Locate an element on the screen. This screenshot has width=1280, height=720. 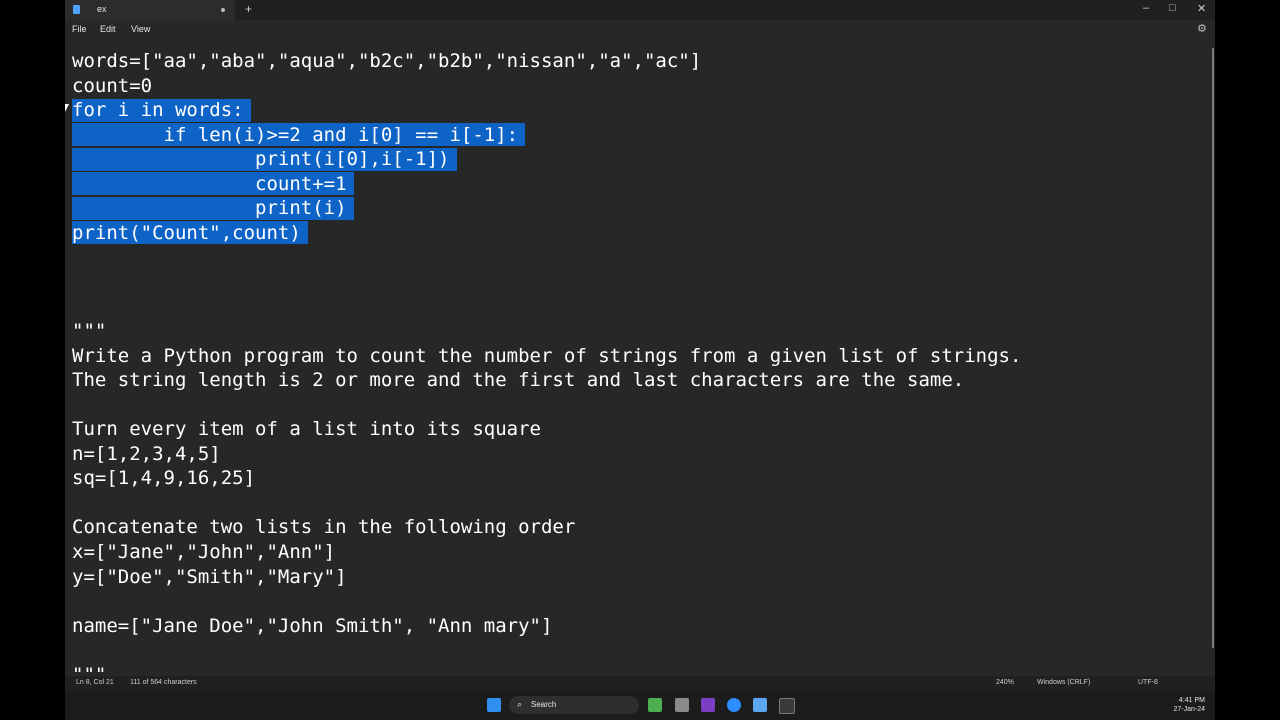
clock-date: 27-Jan-24 is located at coordinates (1189, 709).